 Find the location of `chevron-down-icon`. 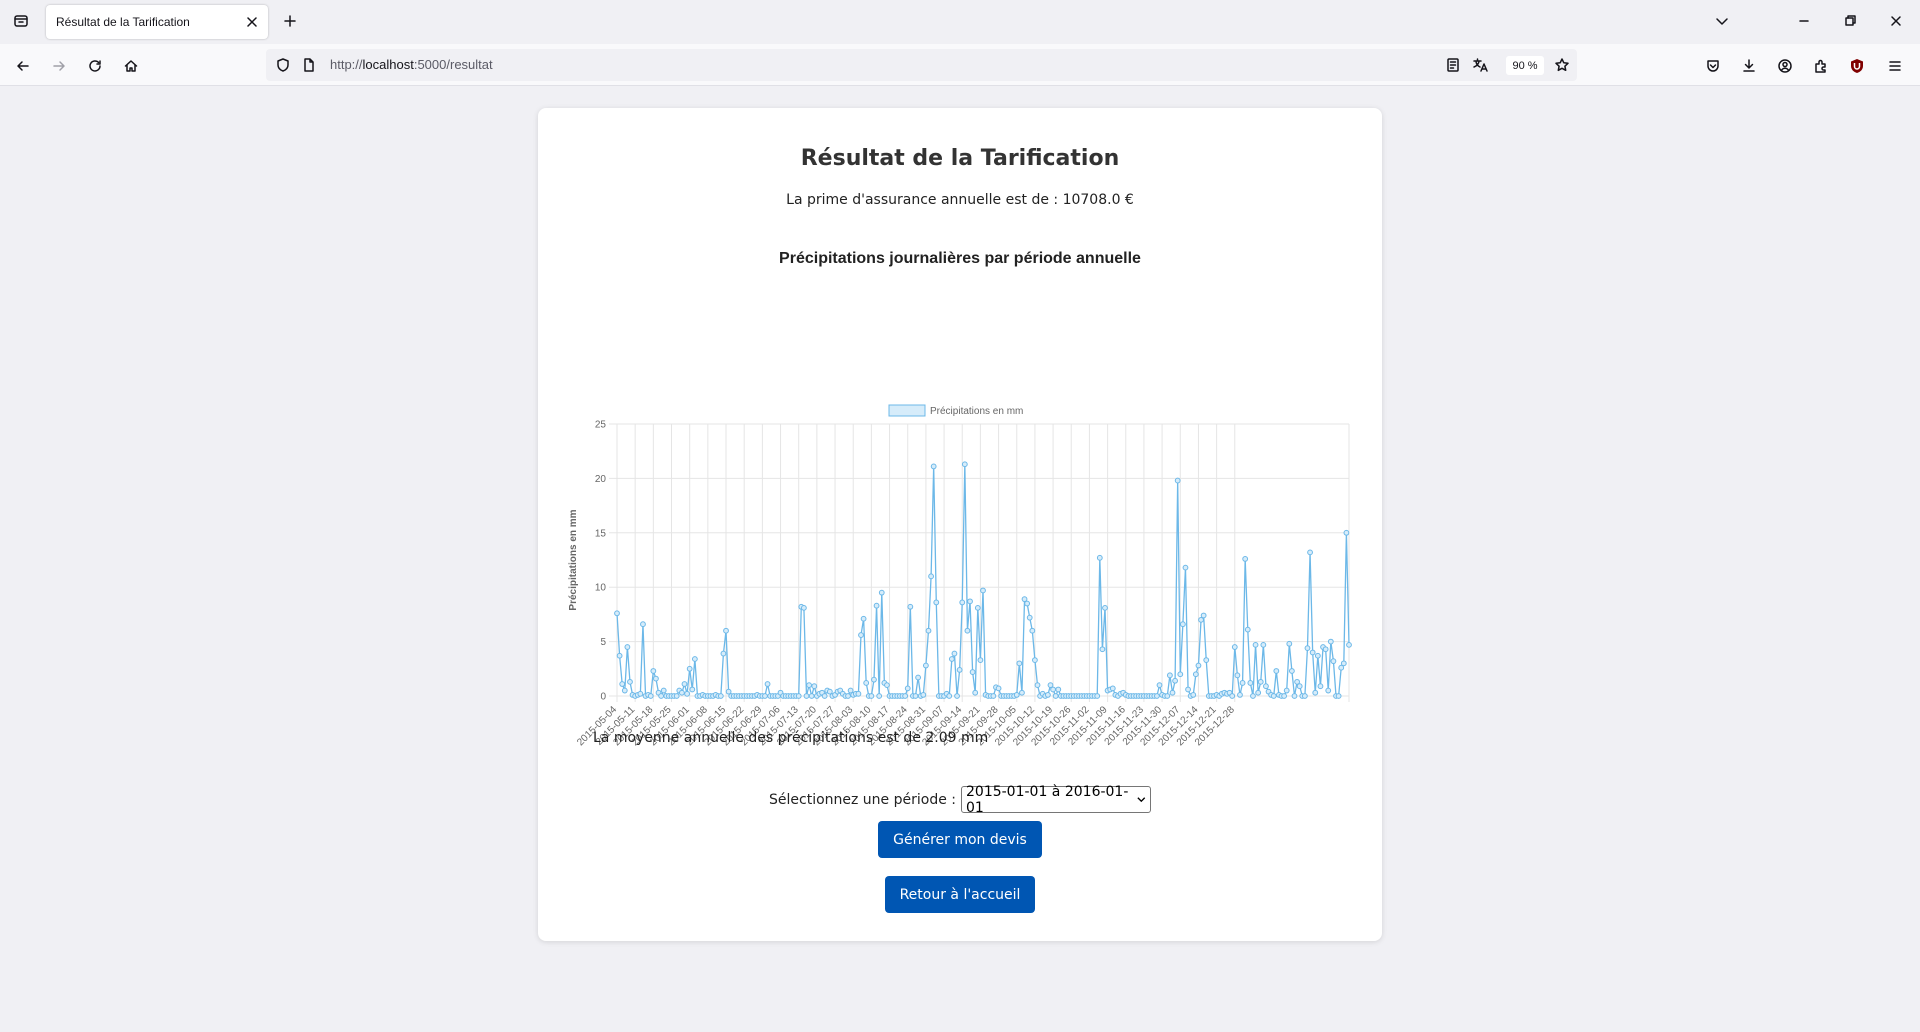

chevron-down-icon is located at coordinates (1141, 800).